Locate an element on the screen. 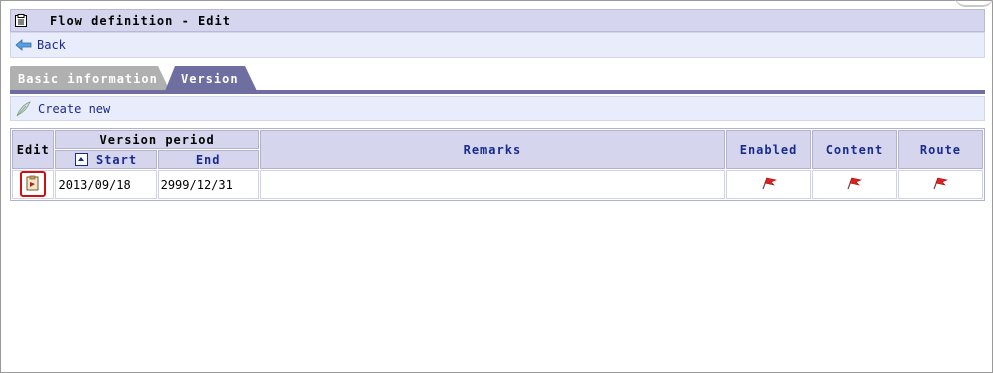 Image resolution: width=993 pixels, height=373 pixels. tab-underline is located at coordinates (497, 92).